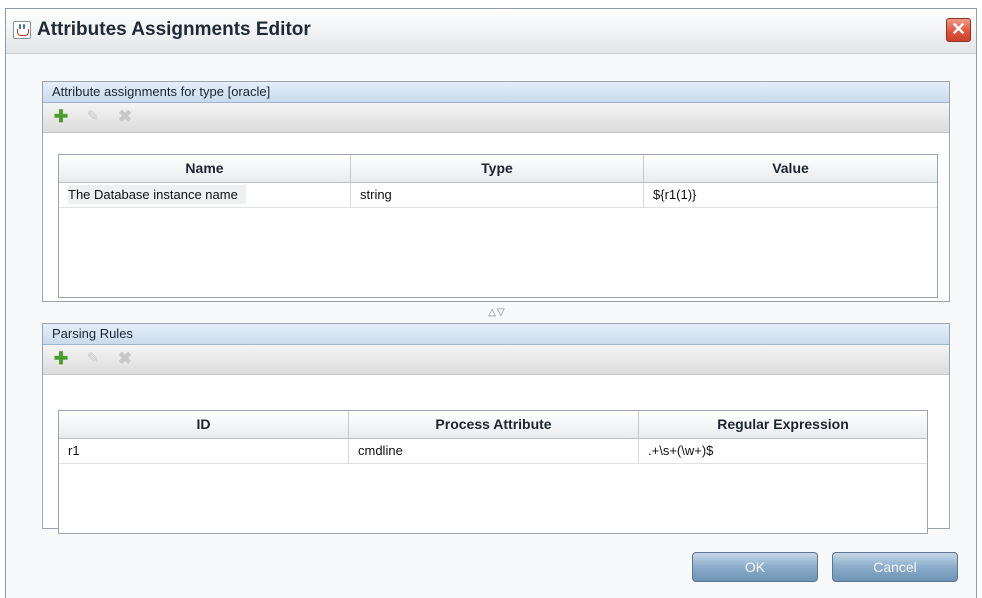 The image size is (982, 598). Describe the element at coordinates (174, 29) in the screenshot. I see `window-title: Attributes Assignments Editor` at that location.